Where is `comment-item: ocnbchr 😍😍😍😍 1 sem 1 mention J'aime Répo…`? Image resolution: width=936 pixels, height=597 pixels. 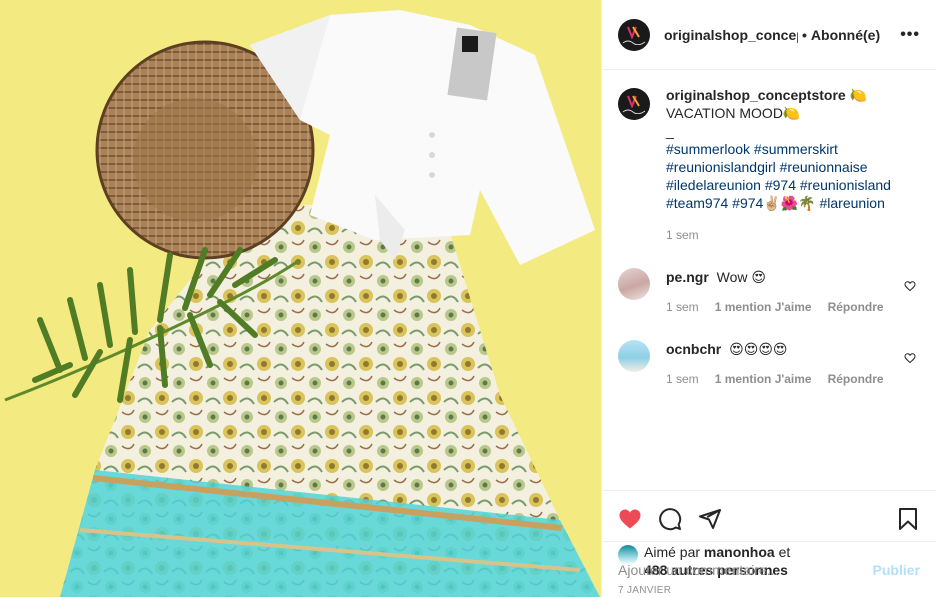 comment-item: ocnbchr 😍😍😍😍 1 sem 1 mention J'aime Répo… is located at coordinates (769, 364).